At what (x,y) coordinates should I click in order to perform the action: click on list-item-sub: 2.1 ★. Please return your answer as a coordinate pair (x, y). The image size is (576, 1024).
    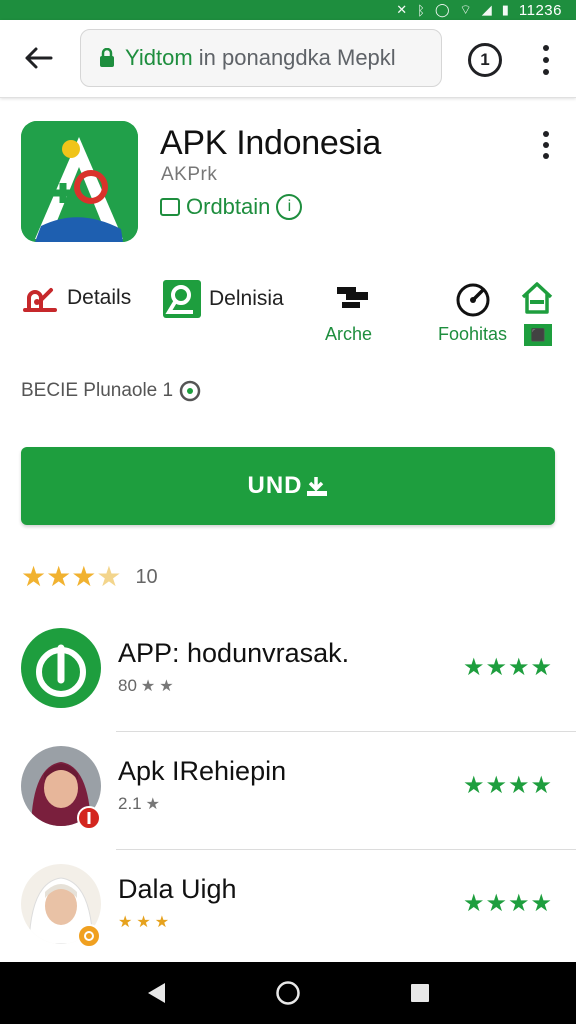
    Looking at the image, I should click on (139, 804).